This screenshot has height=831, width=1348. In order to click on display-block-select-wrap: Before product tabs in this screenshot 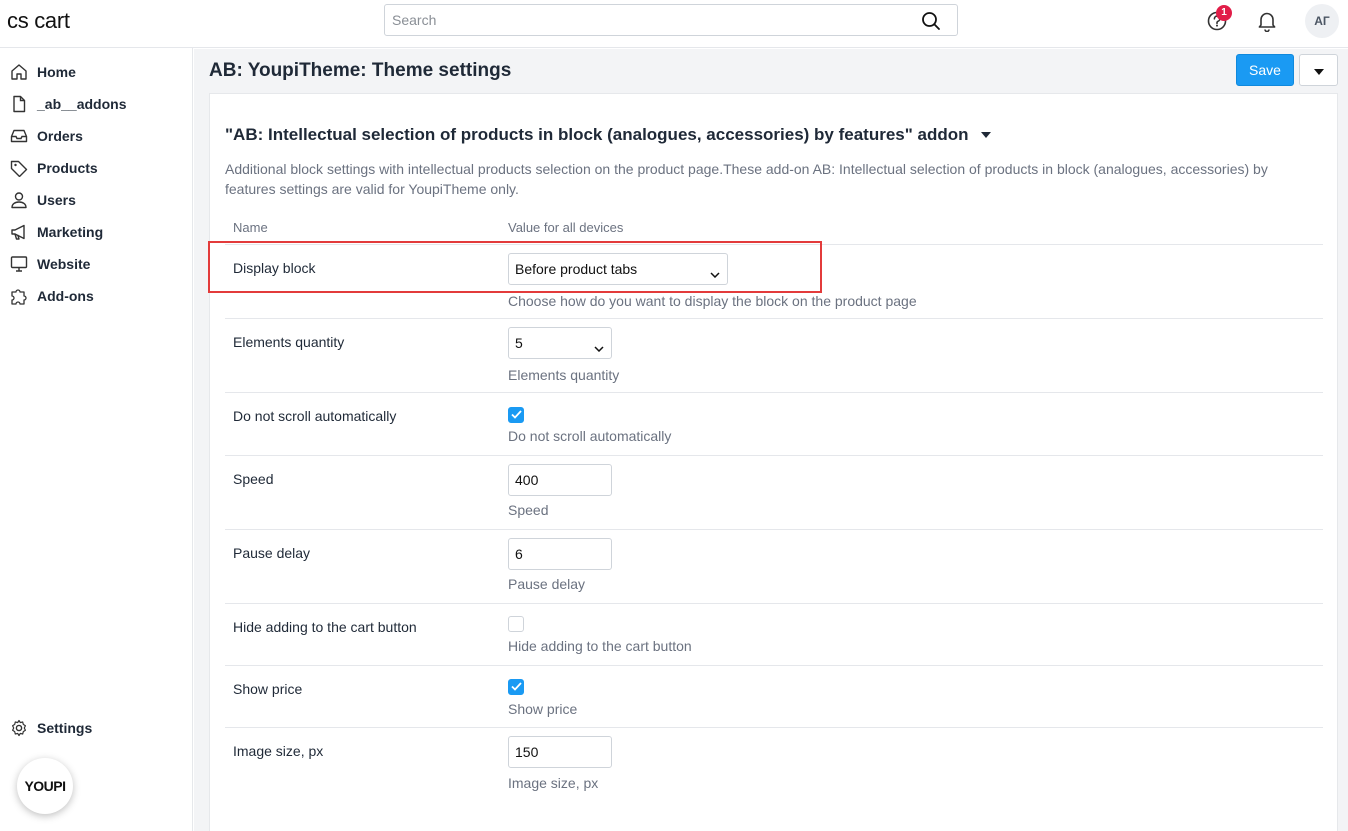, I will do `click(618, 269)`.